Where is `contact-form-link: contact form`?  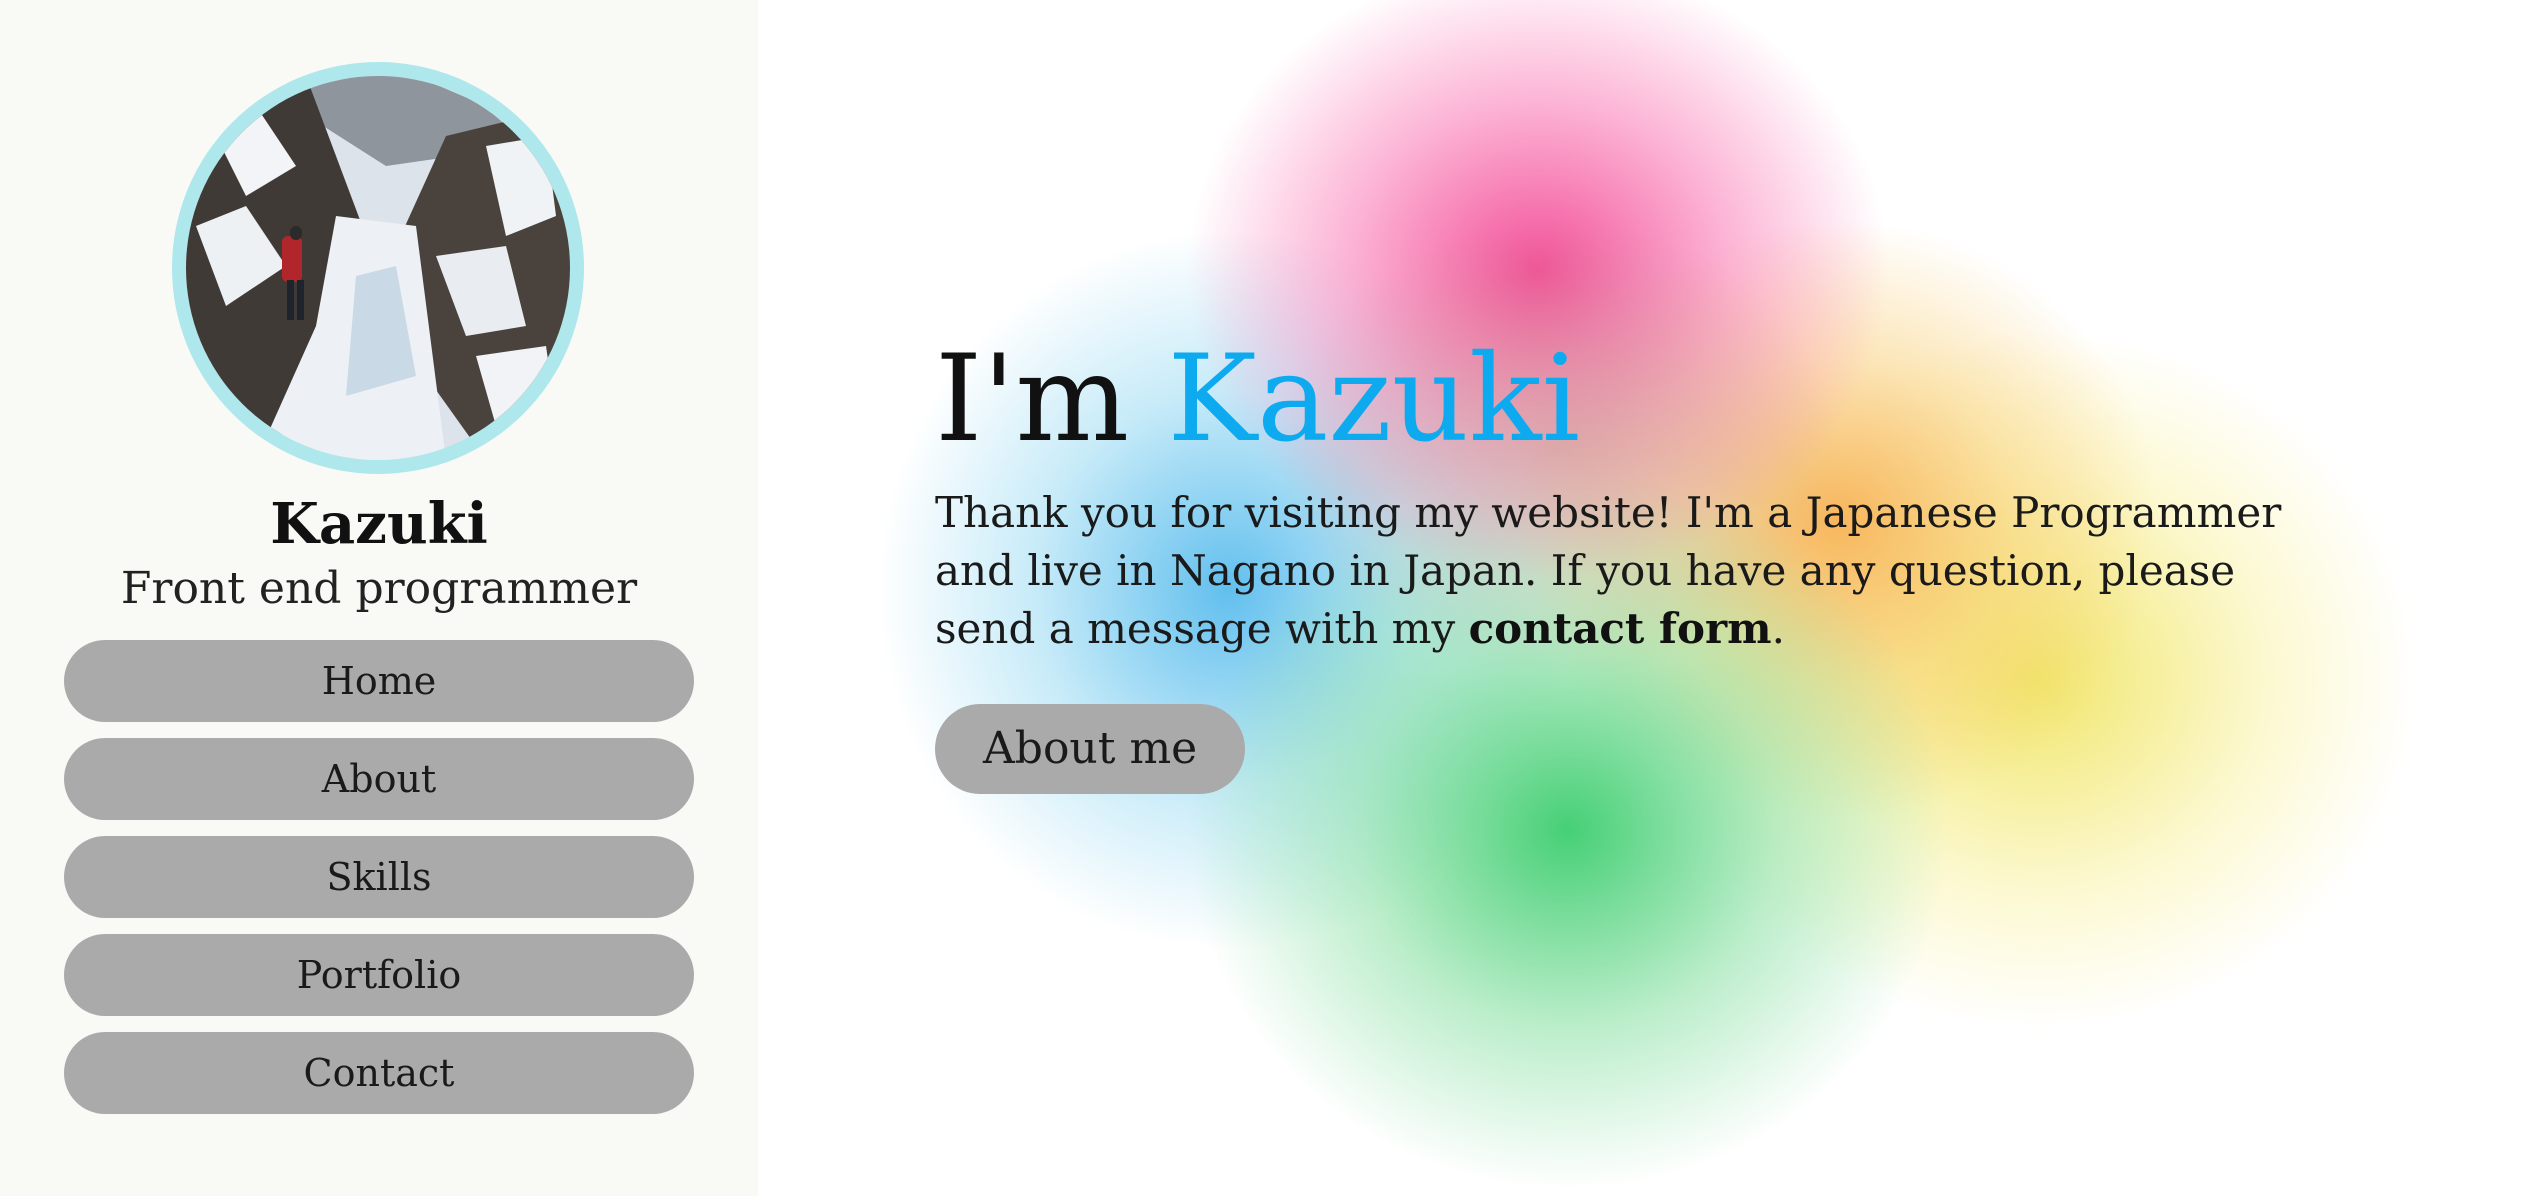
contact-form-link: contact form is located at coordinates (1620, 628).